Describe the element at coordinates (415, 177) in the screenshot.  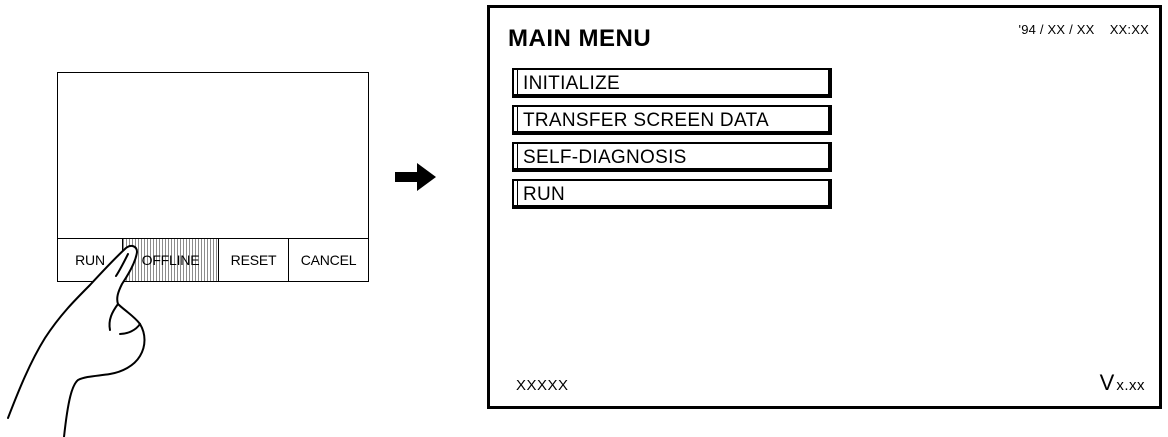
I see `right-arrow-icon` at that location.